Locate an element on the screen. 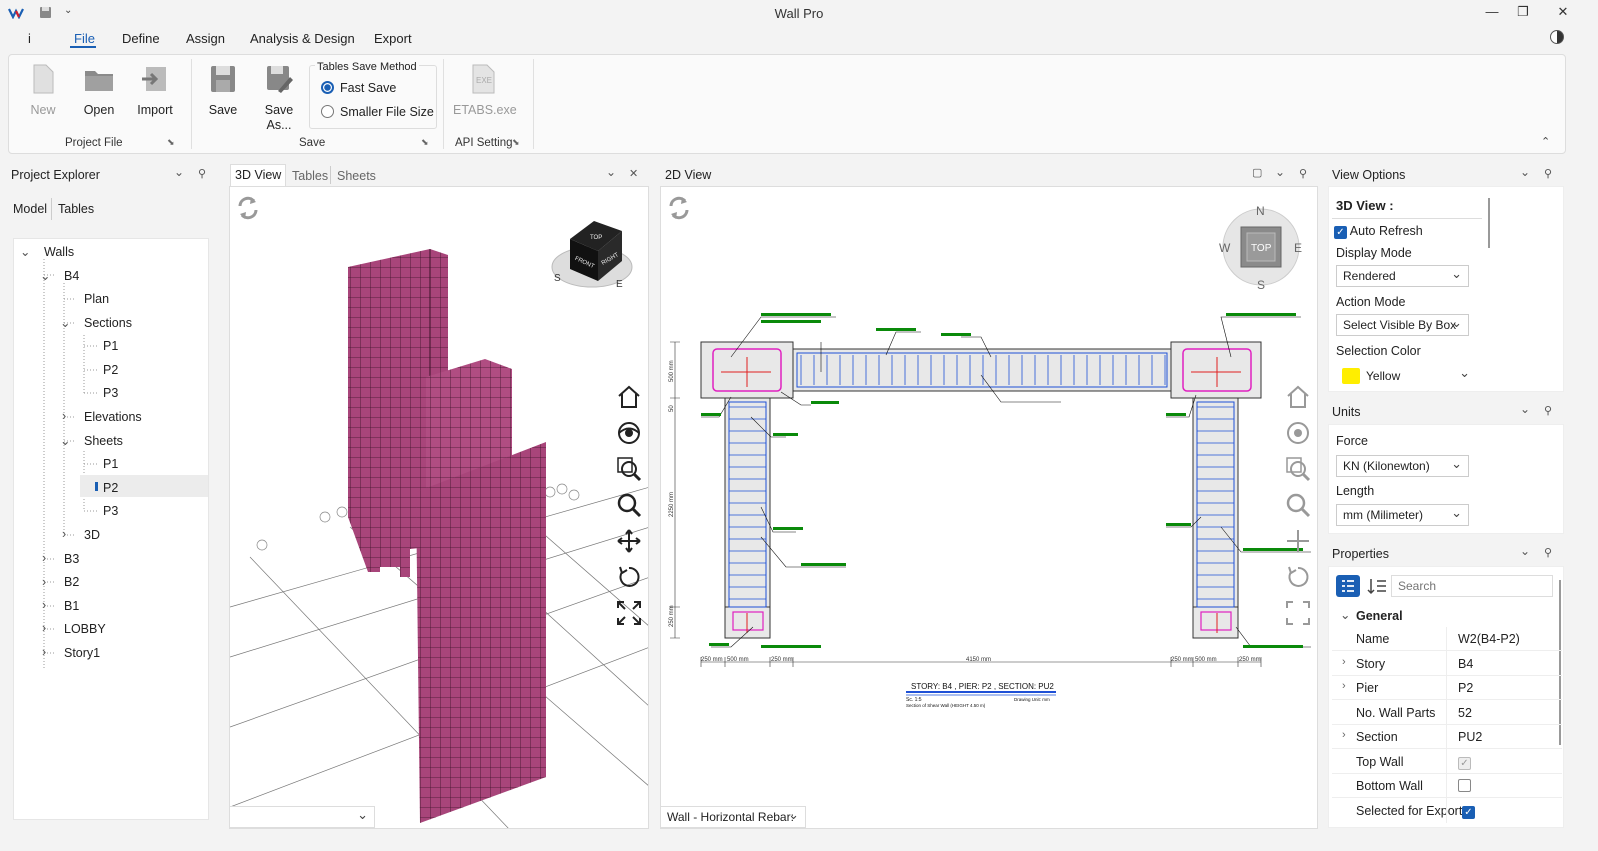 The height and width of the screenshot is (851, 1598). expand-pier-icon: › is located at coordinates (1344, 686).